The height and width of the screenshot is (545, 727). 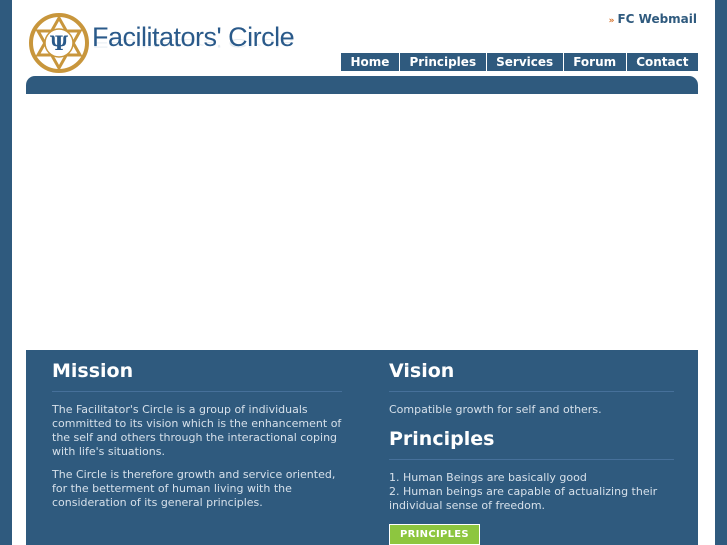 What do you see at coordinates (442, 62) in the screenshot?
I see `nav-principles: Principles` at bounding box center [442, 62].